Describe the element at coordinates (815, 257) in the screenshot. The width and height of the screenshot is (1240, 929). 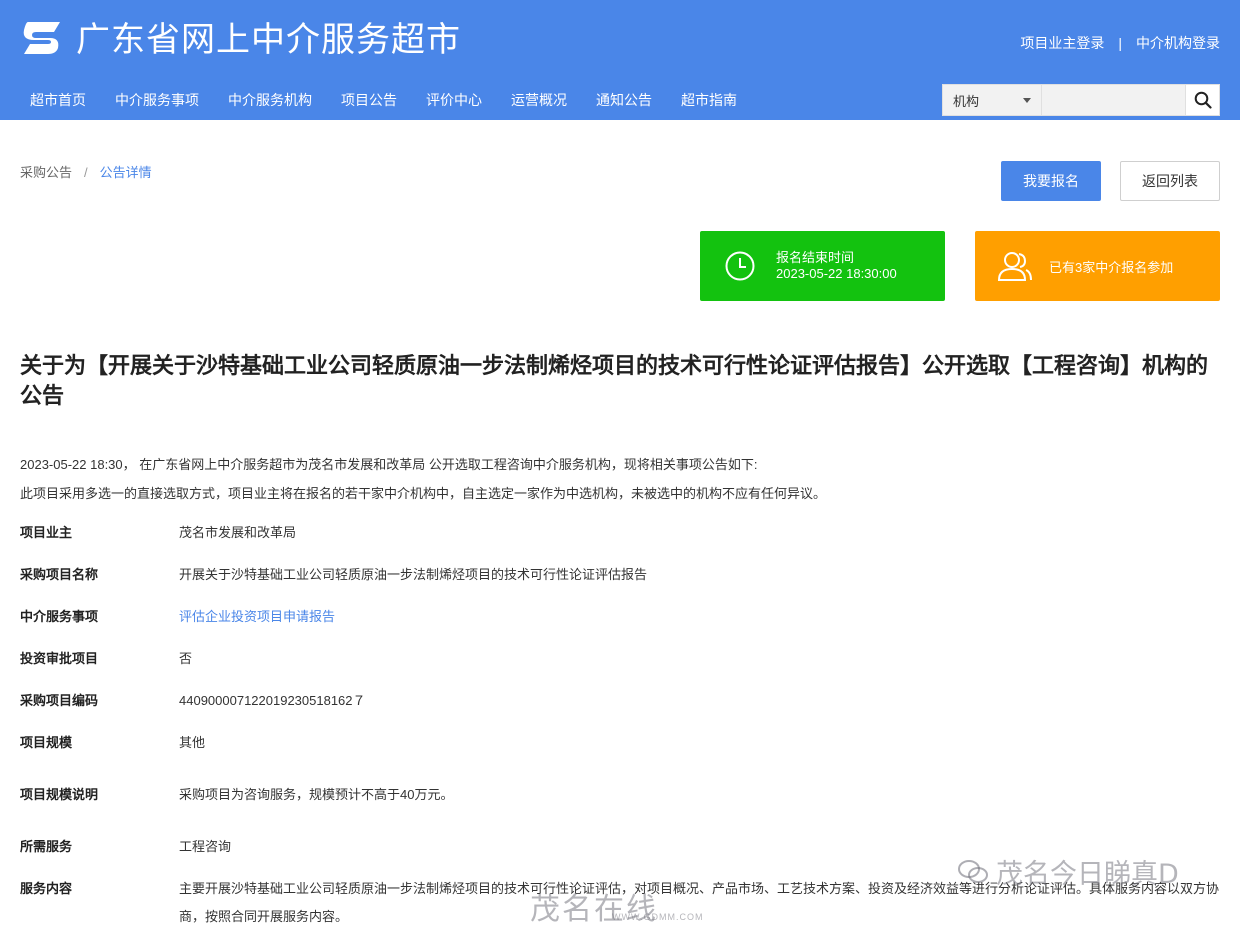
I see `deadline-label: 报名结束时间` at that location.